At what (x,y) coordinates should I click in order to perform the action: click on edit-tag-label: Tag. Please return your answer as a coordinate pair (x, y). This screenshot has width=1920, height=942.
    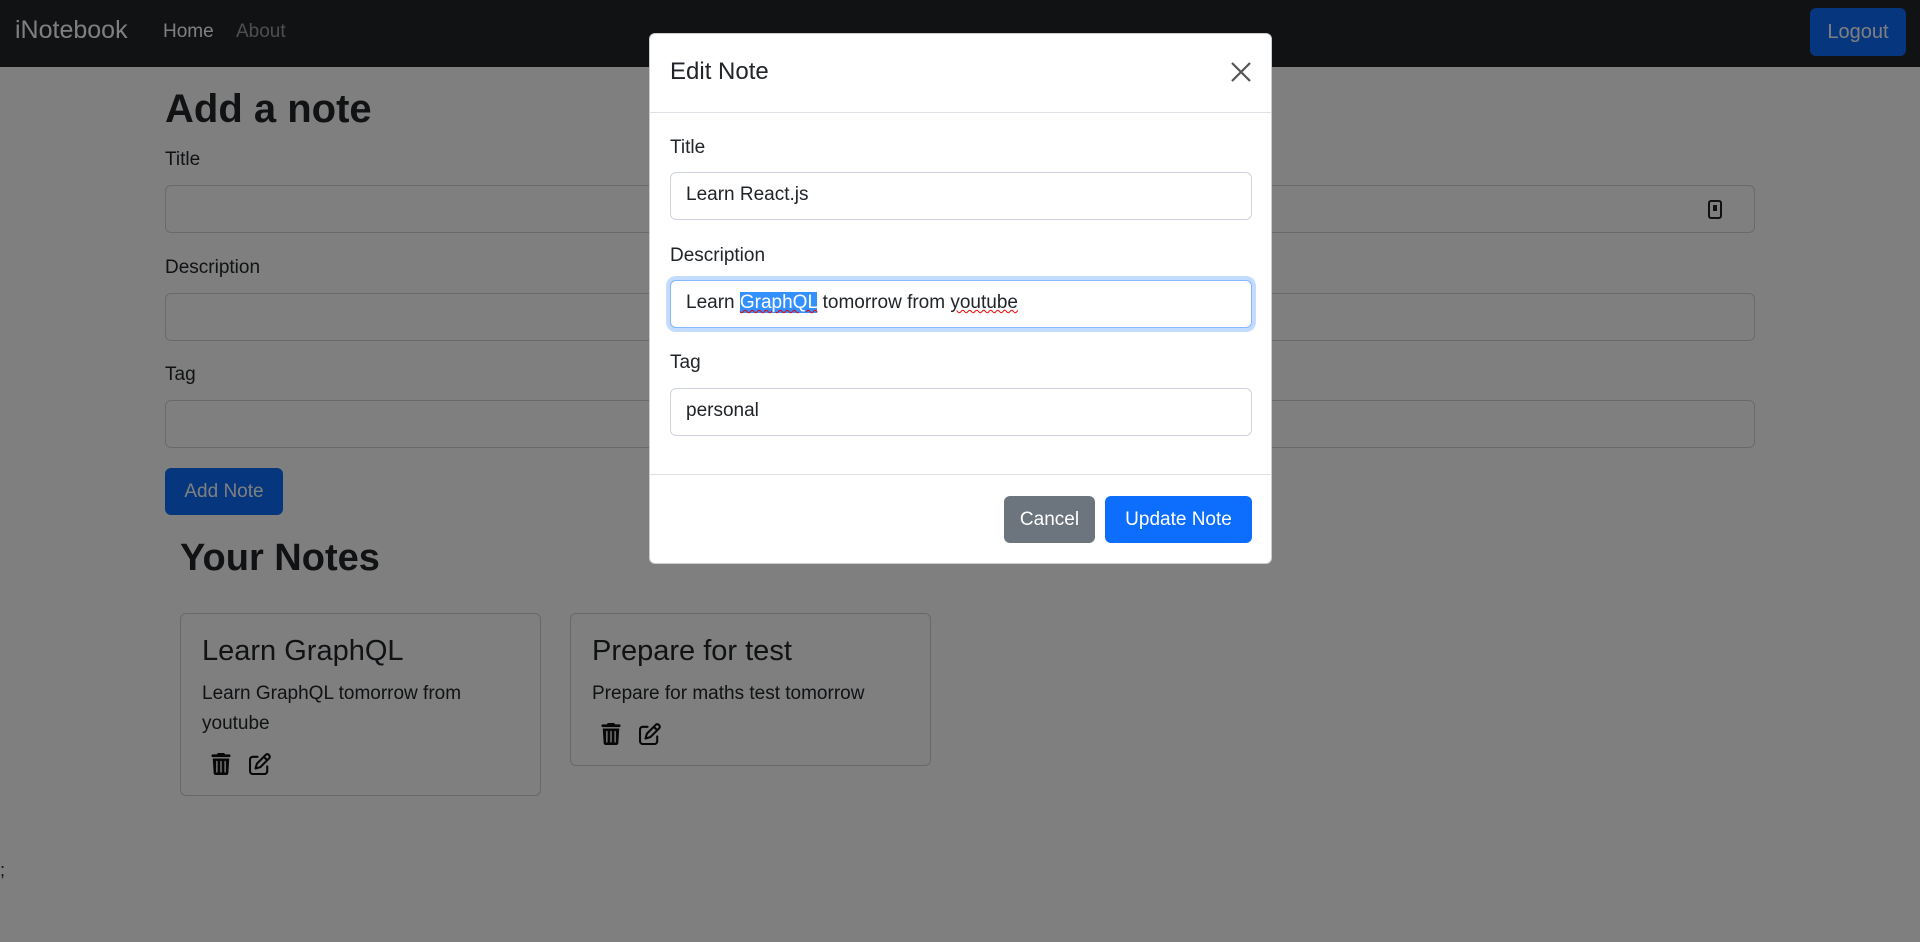
    Looking at the image, I should click on (685, 362).